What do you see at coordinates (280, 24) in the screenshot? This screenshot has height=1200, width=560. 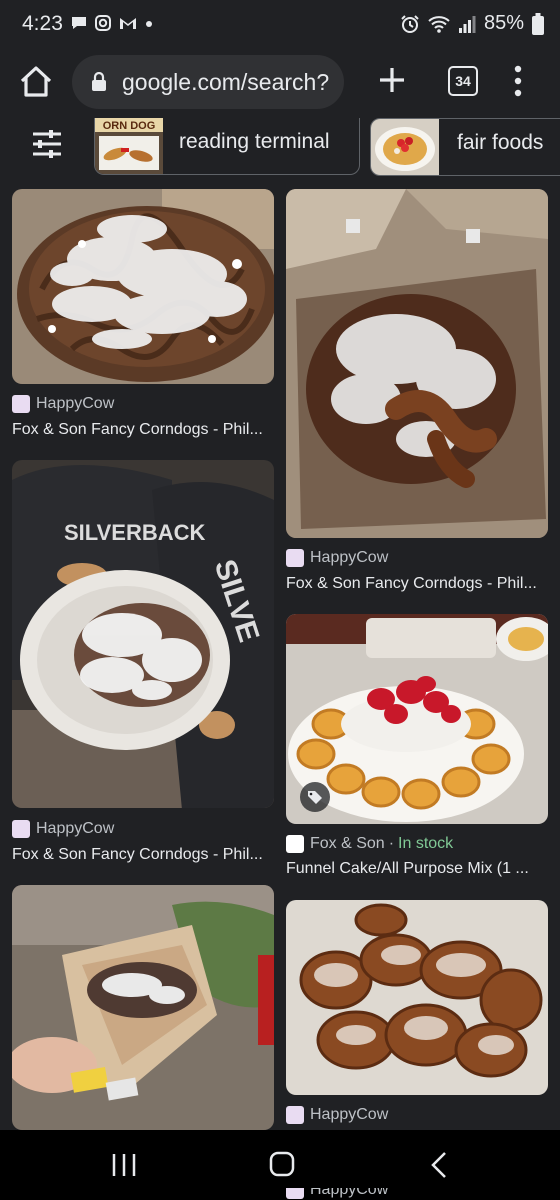 I see `status-bar: 4:23 85%` at bounding box center [280, 24].